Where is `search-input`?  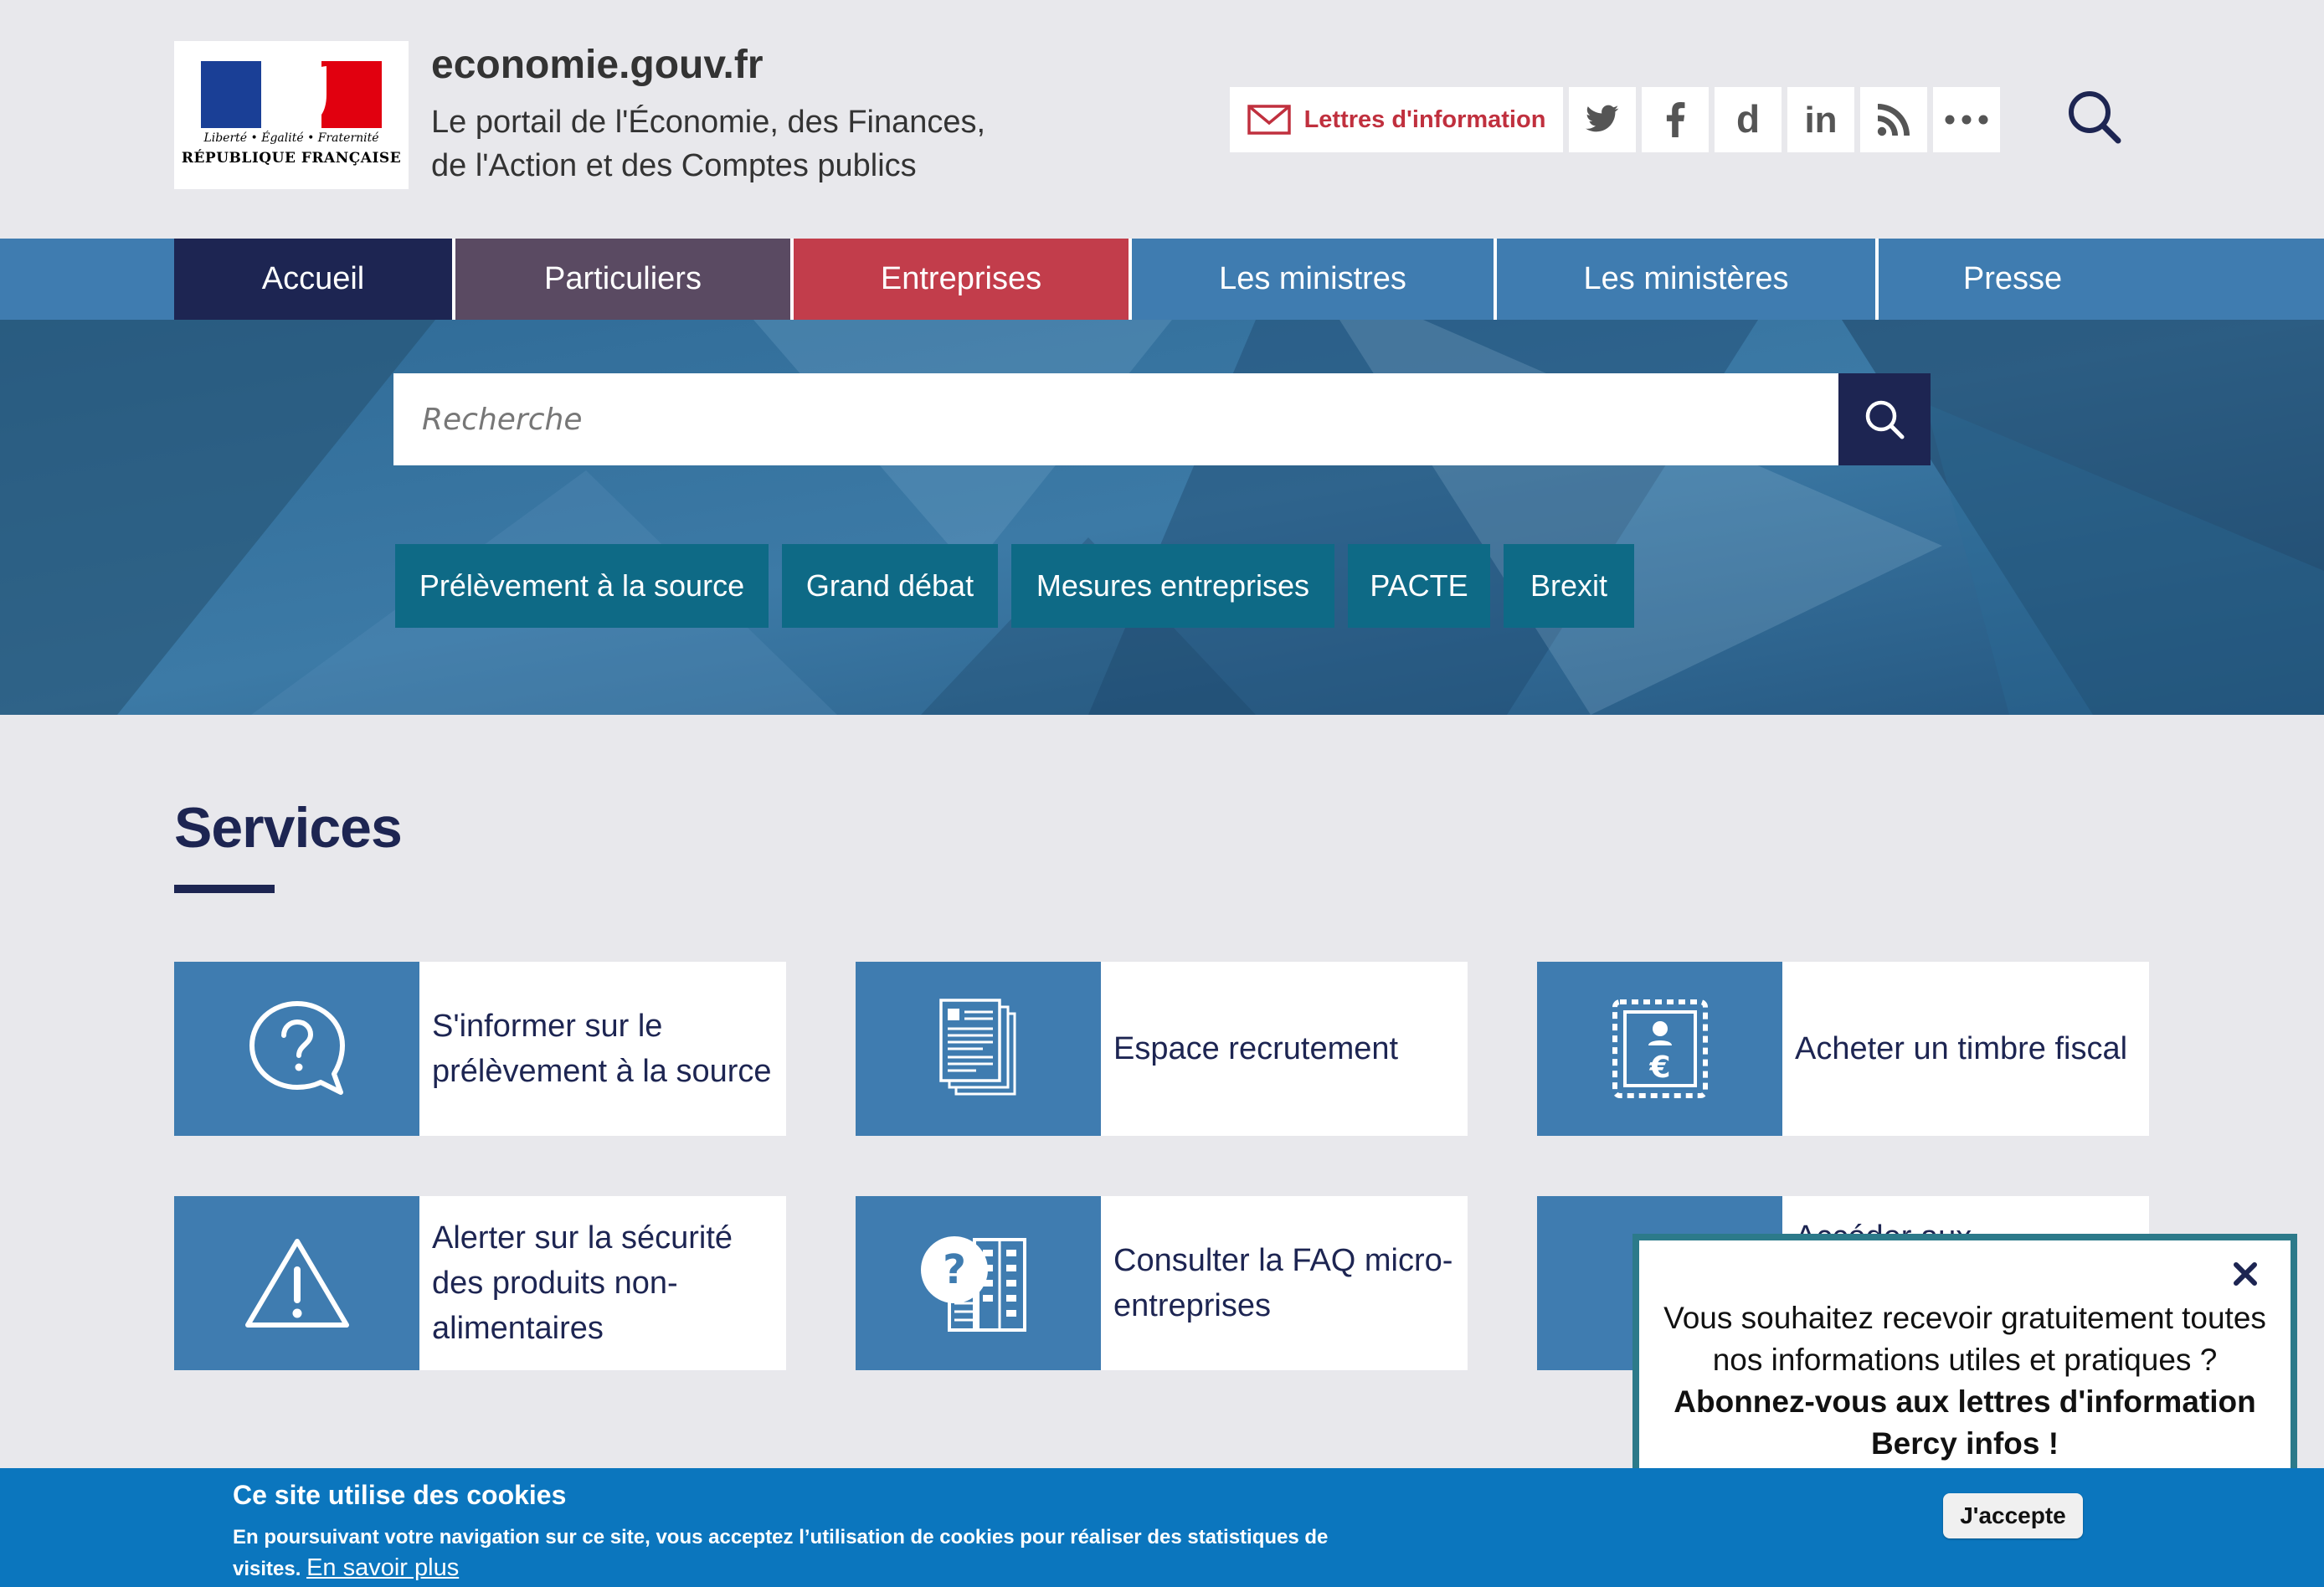
search-input is located at coordinates (1116, 419).